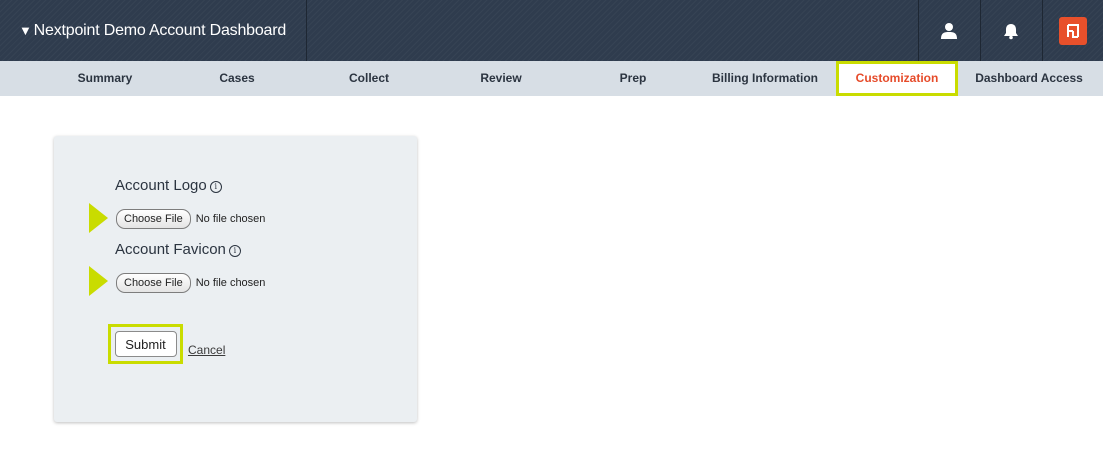  I want to click on account-logo-file-input: Choose File No file chosen, so click(190, 219).